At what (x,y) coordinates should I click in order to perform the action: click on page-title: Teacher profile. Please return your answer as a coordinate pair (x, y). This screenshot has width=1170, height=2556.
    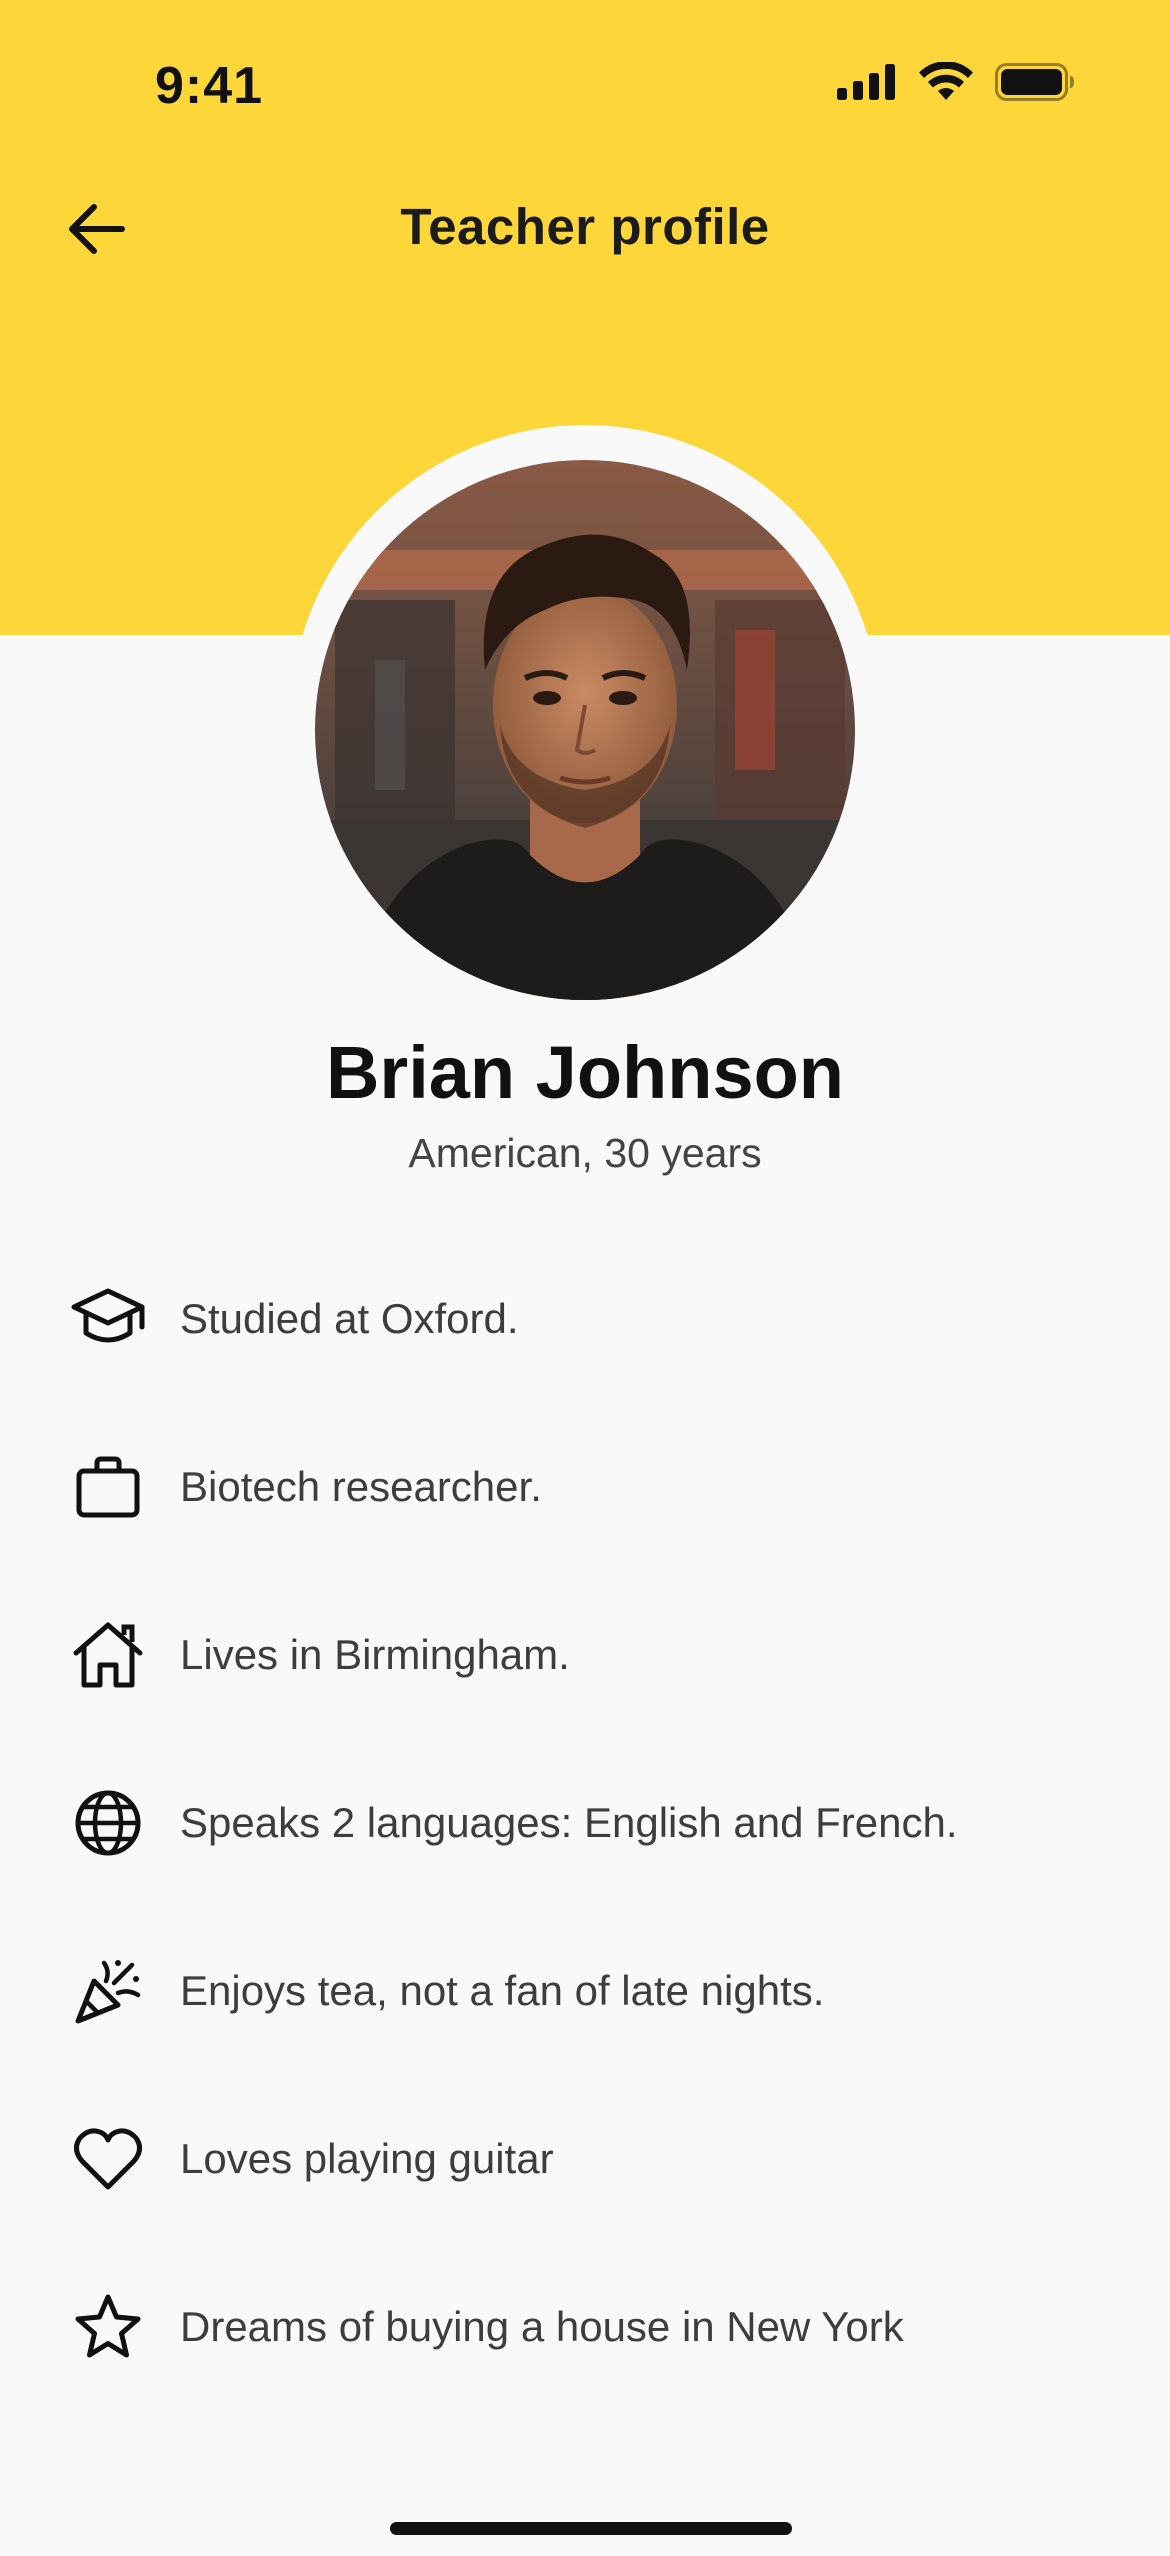
    Looking at the image, I should click on (585, 226).